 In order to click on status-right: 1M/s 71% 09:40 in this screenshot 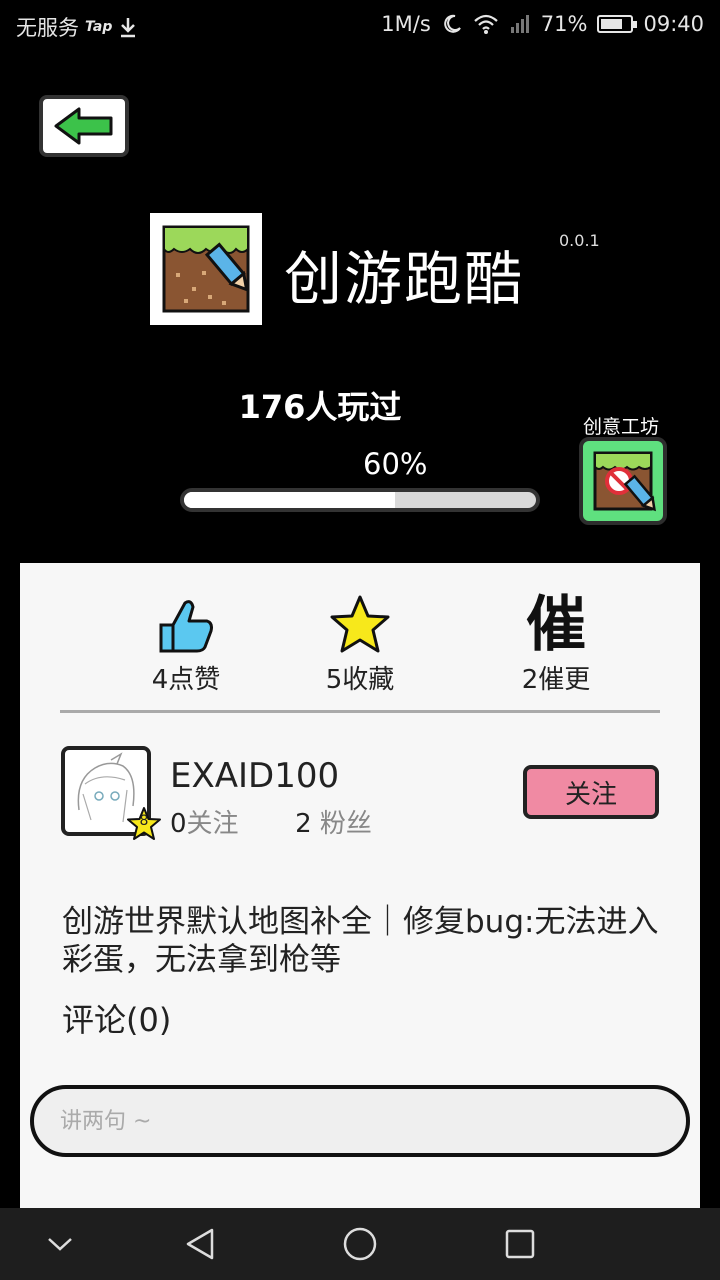, I will do `click(542, 24)`.